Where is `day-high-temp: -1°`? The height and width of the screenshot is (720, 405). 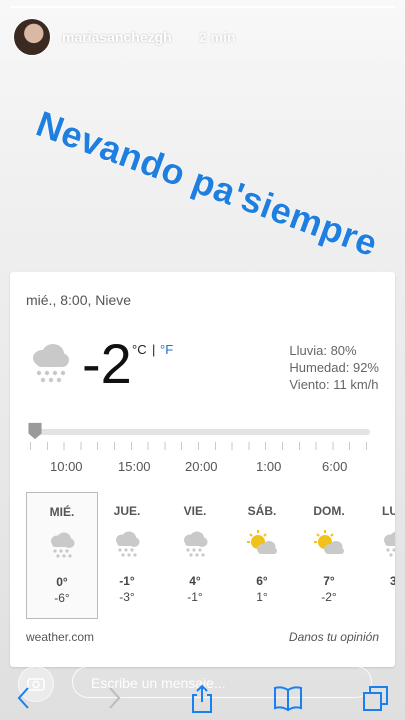 day-high-temp: -1° is located at coordinates (127, 581).